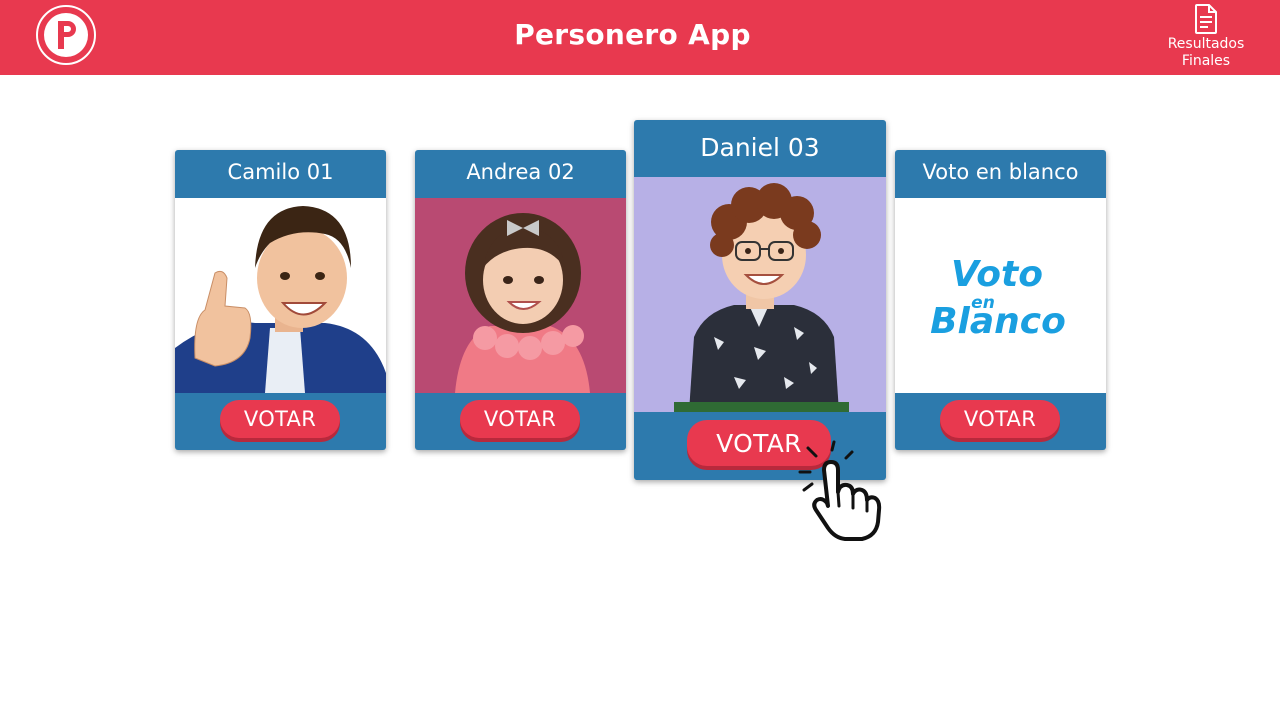  I want to click on candidate-name: Andrea 02, so click(520, 172).